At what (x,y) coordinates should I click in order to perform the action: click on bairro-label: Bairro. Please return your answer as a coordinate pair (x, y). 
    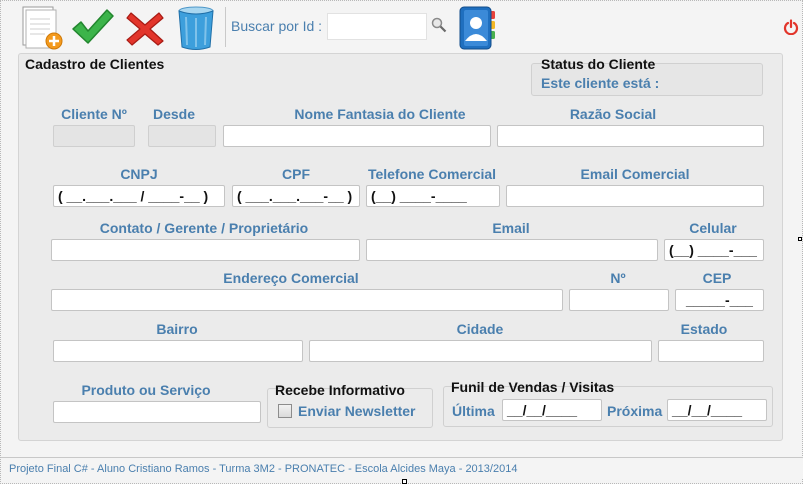
    Looking at the image, I should click on (177, 329).